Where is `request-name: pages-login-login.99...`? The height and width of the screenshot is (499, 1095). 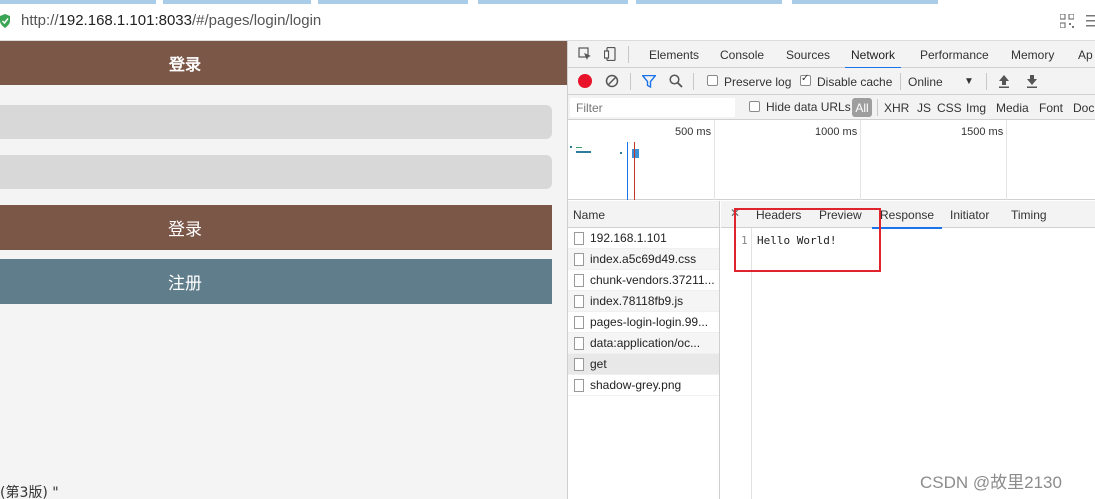 request-name: pages-login-login.99... is located at coordinates (649, 322).